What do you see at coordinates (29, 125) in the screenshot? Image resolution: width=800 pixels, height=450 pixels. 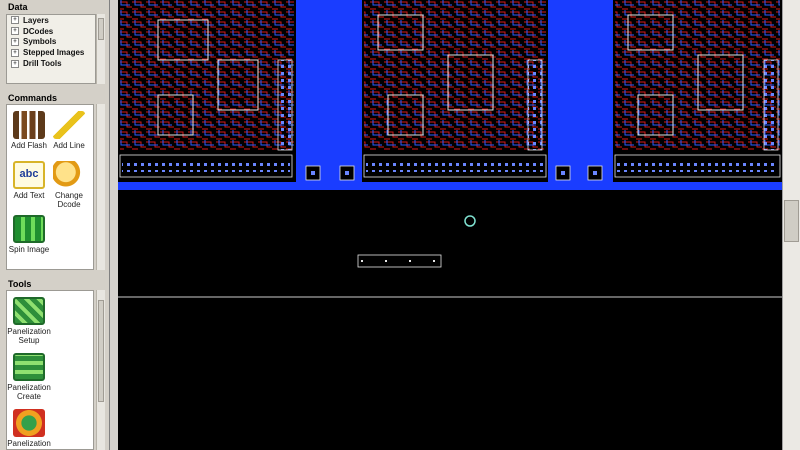 I see `add-flash-icon` at bounding box center [29, 125].